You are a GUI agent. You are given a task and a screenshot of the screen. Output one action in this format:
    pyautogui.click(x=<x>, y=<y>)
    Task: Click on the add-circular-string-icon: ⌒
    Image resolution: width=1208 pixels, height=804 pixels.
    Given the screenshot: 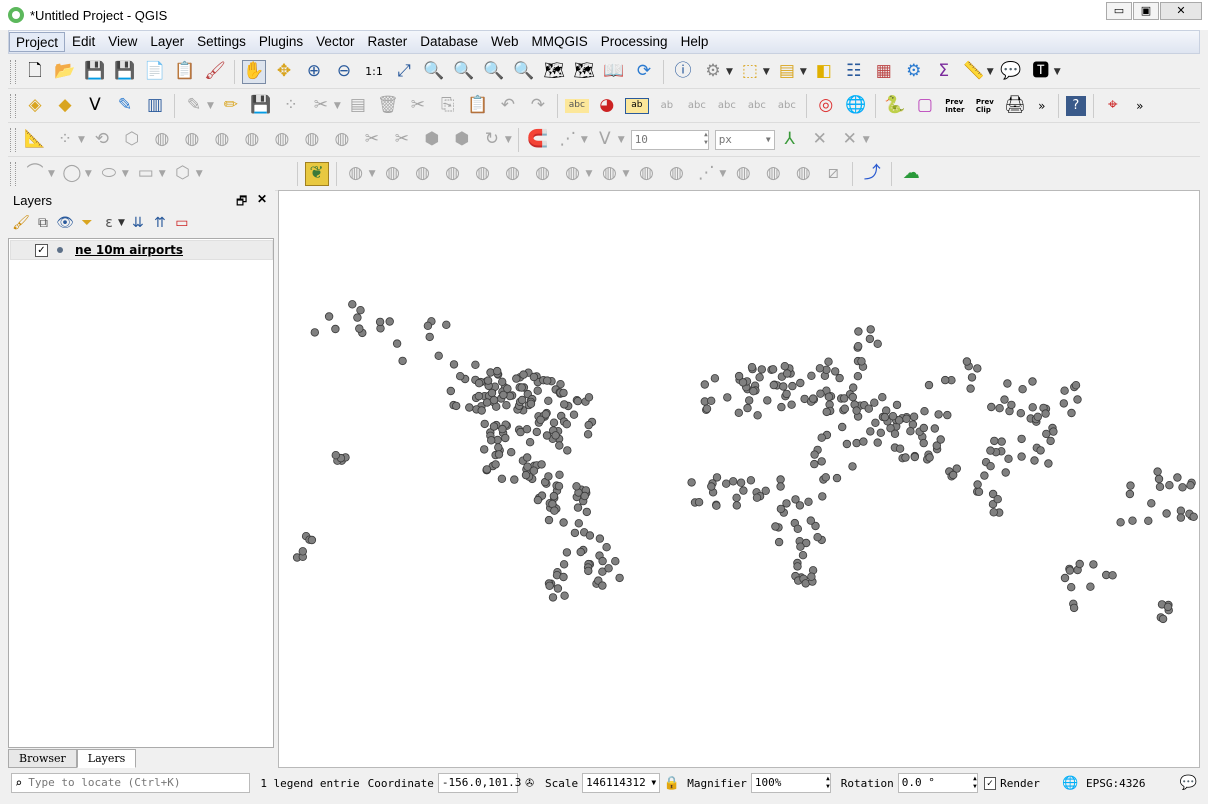 What is the action you would take?
    pyautogui.click(x=35, y=174)
    